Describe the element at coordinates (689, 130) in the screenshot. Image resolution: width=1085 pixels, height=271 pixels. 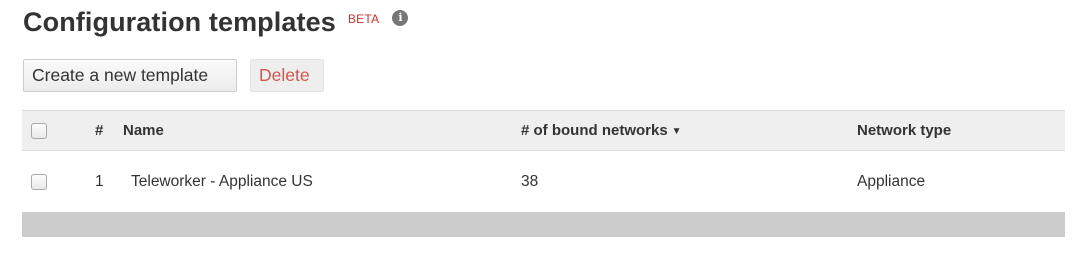
I see `column-header-bound-networks: # of bound networks ▼` at that location.